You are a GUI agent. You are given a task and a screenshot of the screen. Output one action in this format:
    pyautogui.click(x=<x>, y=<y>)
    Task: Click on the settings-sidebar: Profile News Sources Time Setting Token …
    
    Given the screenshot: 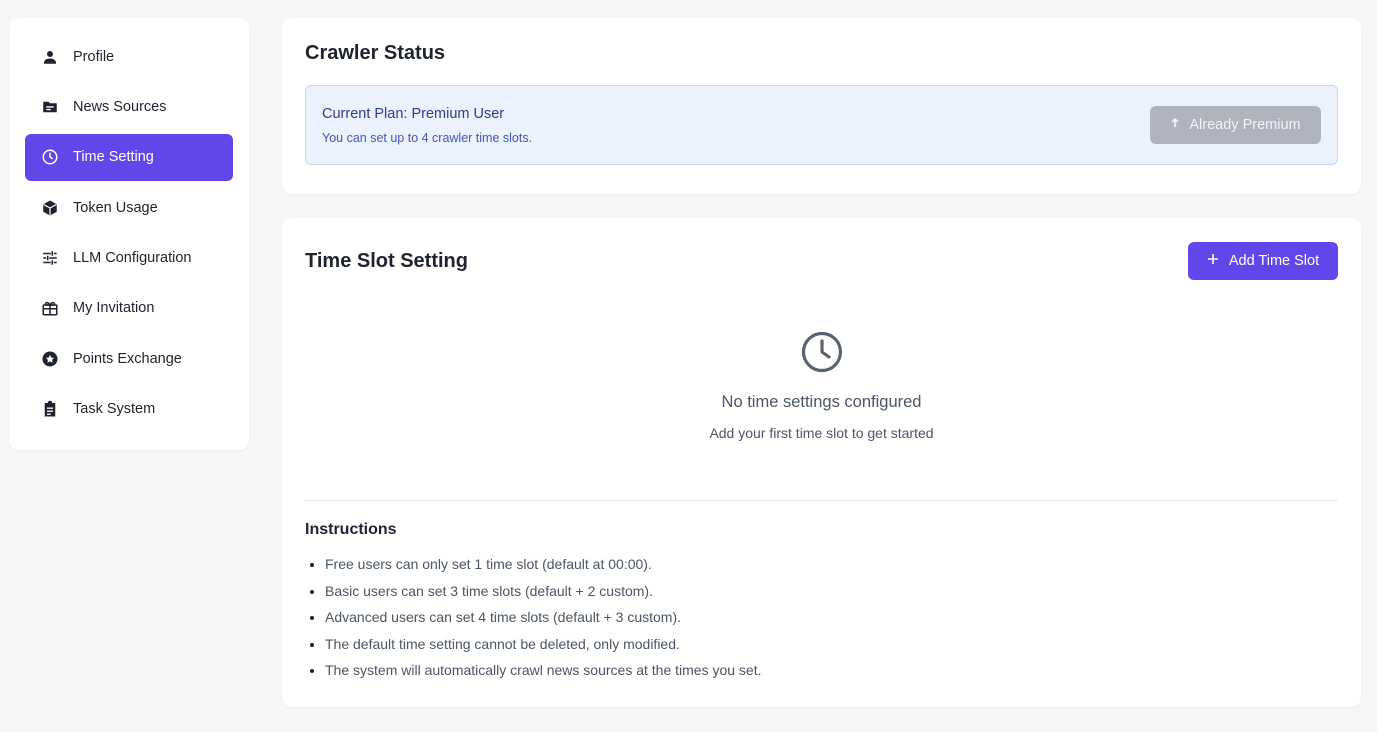 What is the action you would take?
    pyautogui.click(x=129, y=234)
    